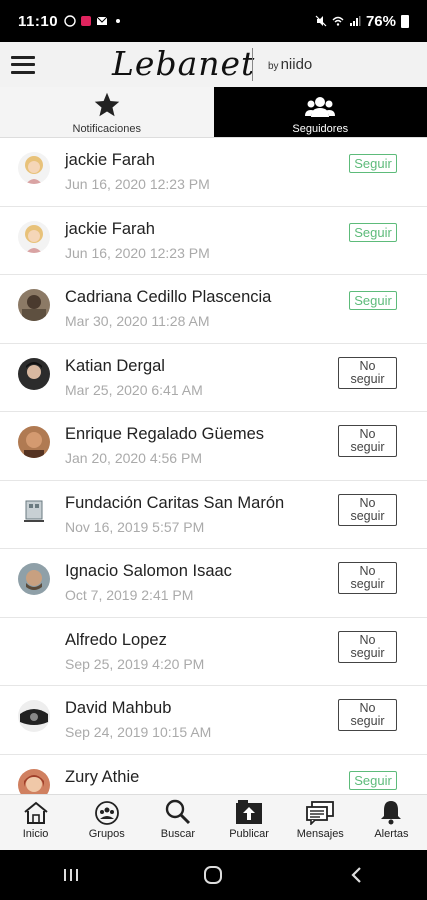  I want to click on nav-inicio: Inicio, so click(35, 822).